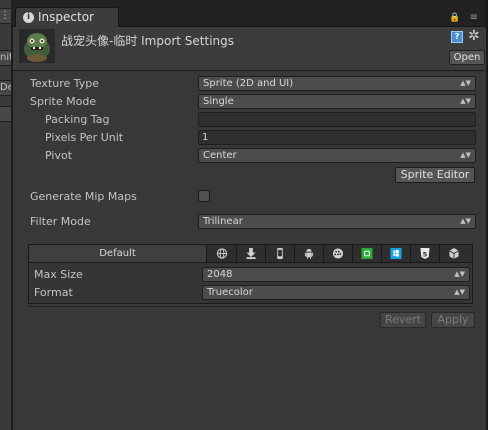 The width and height of the screenshot is (488, 430). I want to click on left-panel-strip: ⋮≡ nit De, so click(6, 215).